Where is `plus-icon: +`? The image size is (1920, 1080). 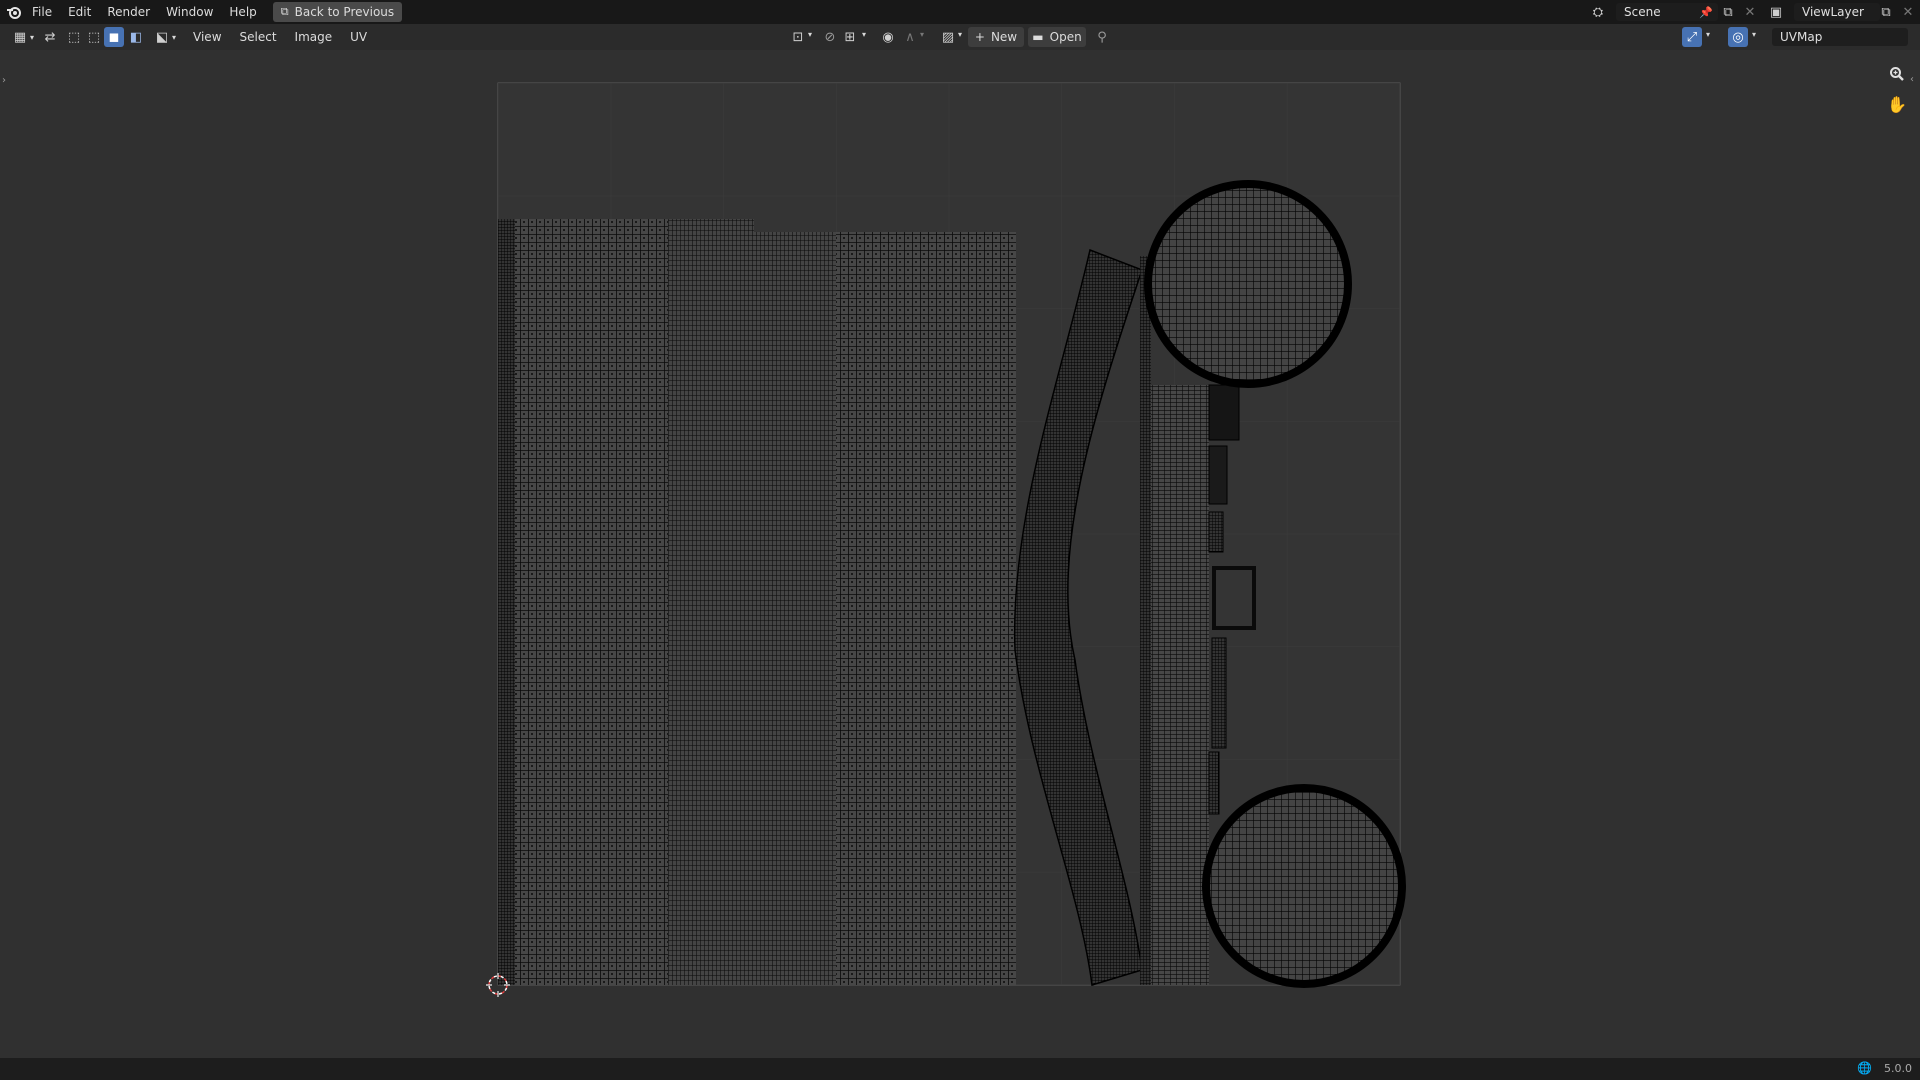
plus-icon: + is located at coordinates (979, 37).